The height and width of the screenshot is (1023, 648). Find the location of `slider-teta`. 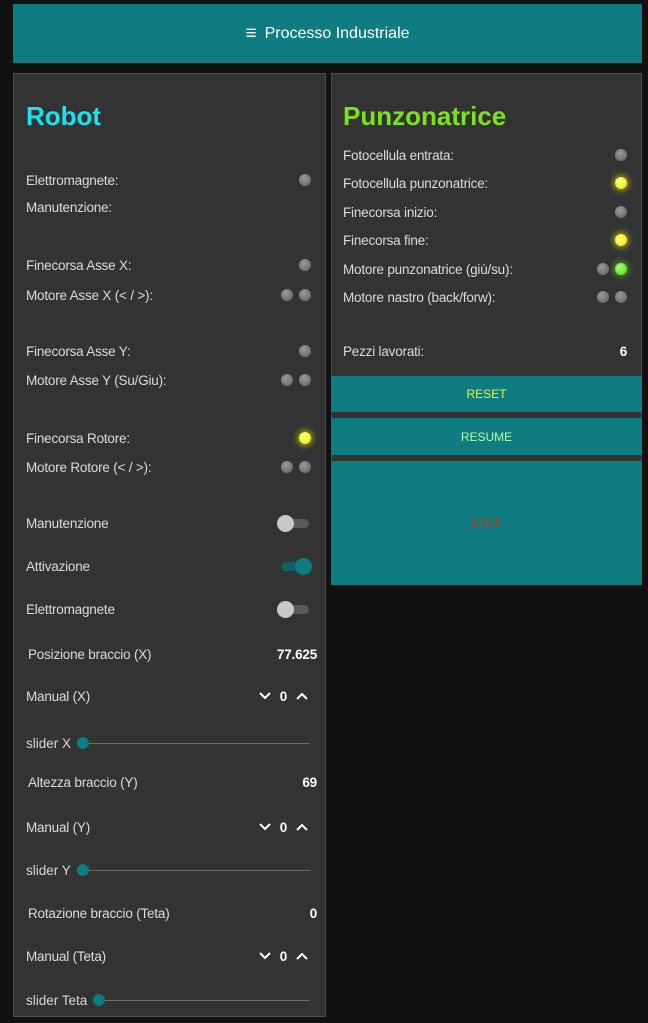

slider-teta is located at coordinates (201, 1000).